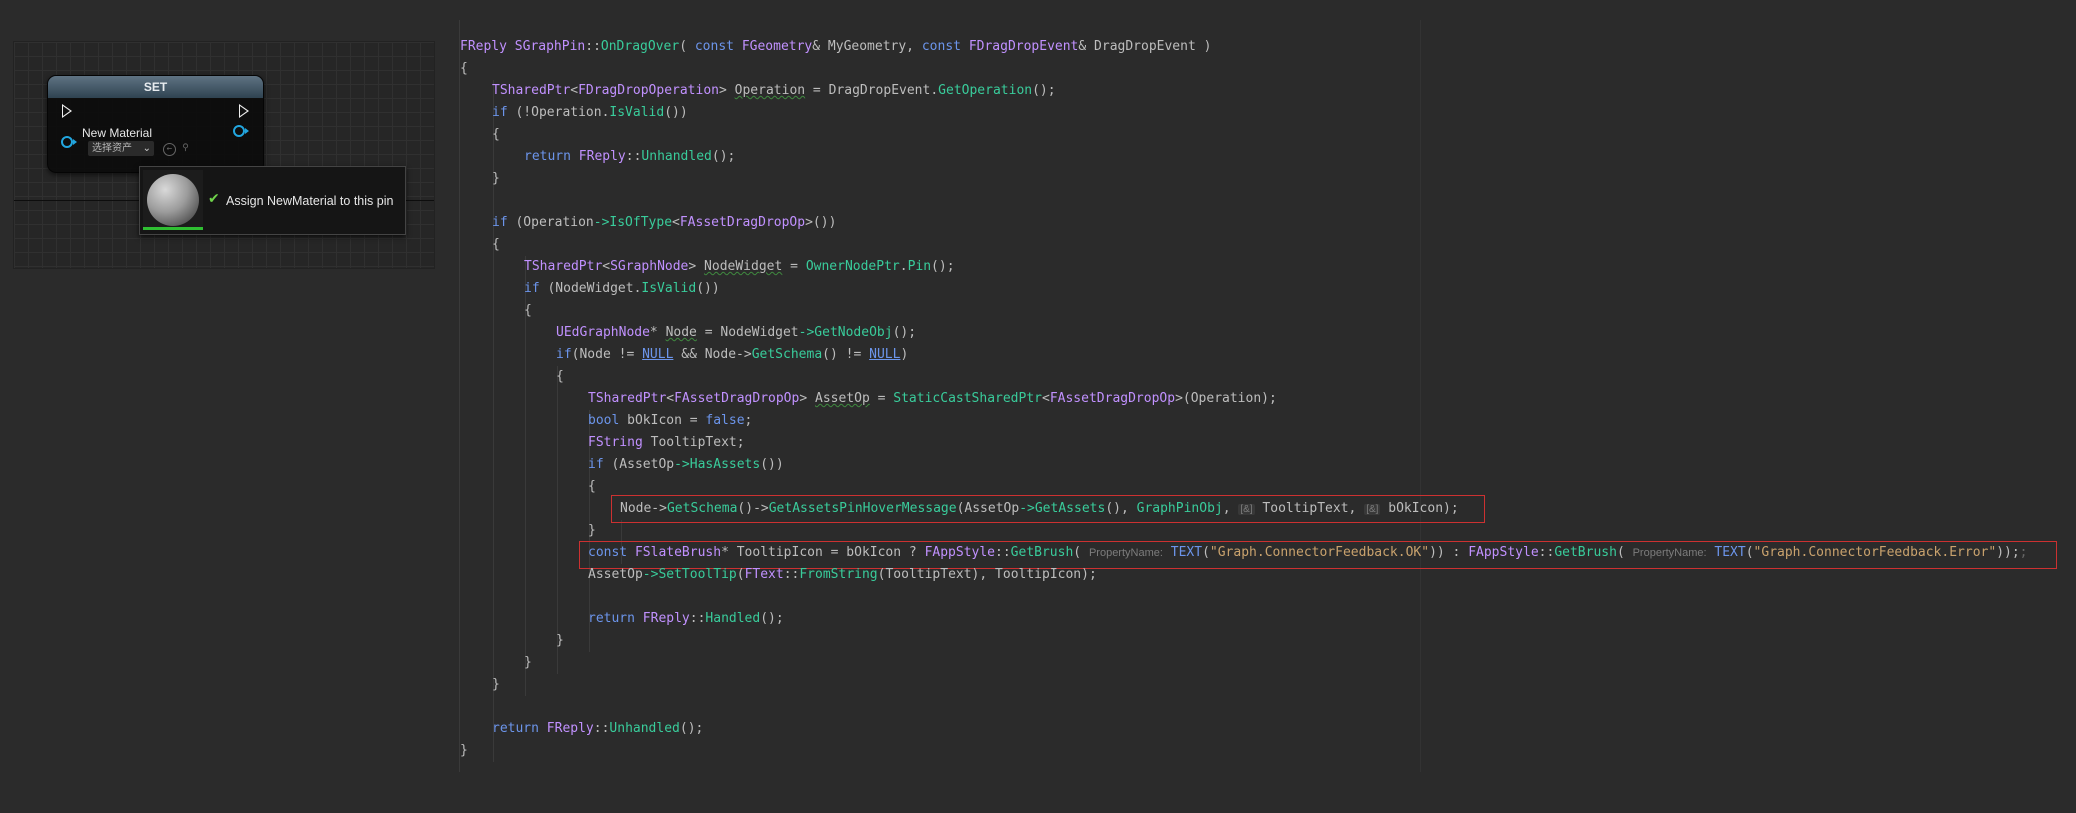 The image size is (2076, 813). I want to click on chevron-down-icon: ⌄, so click(146, 148).